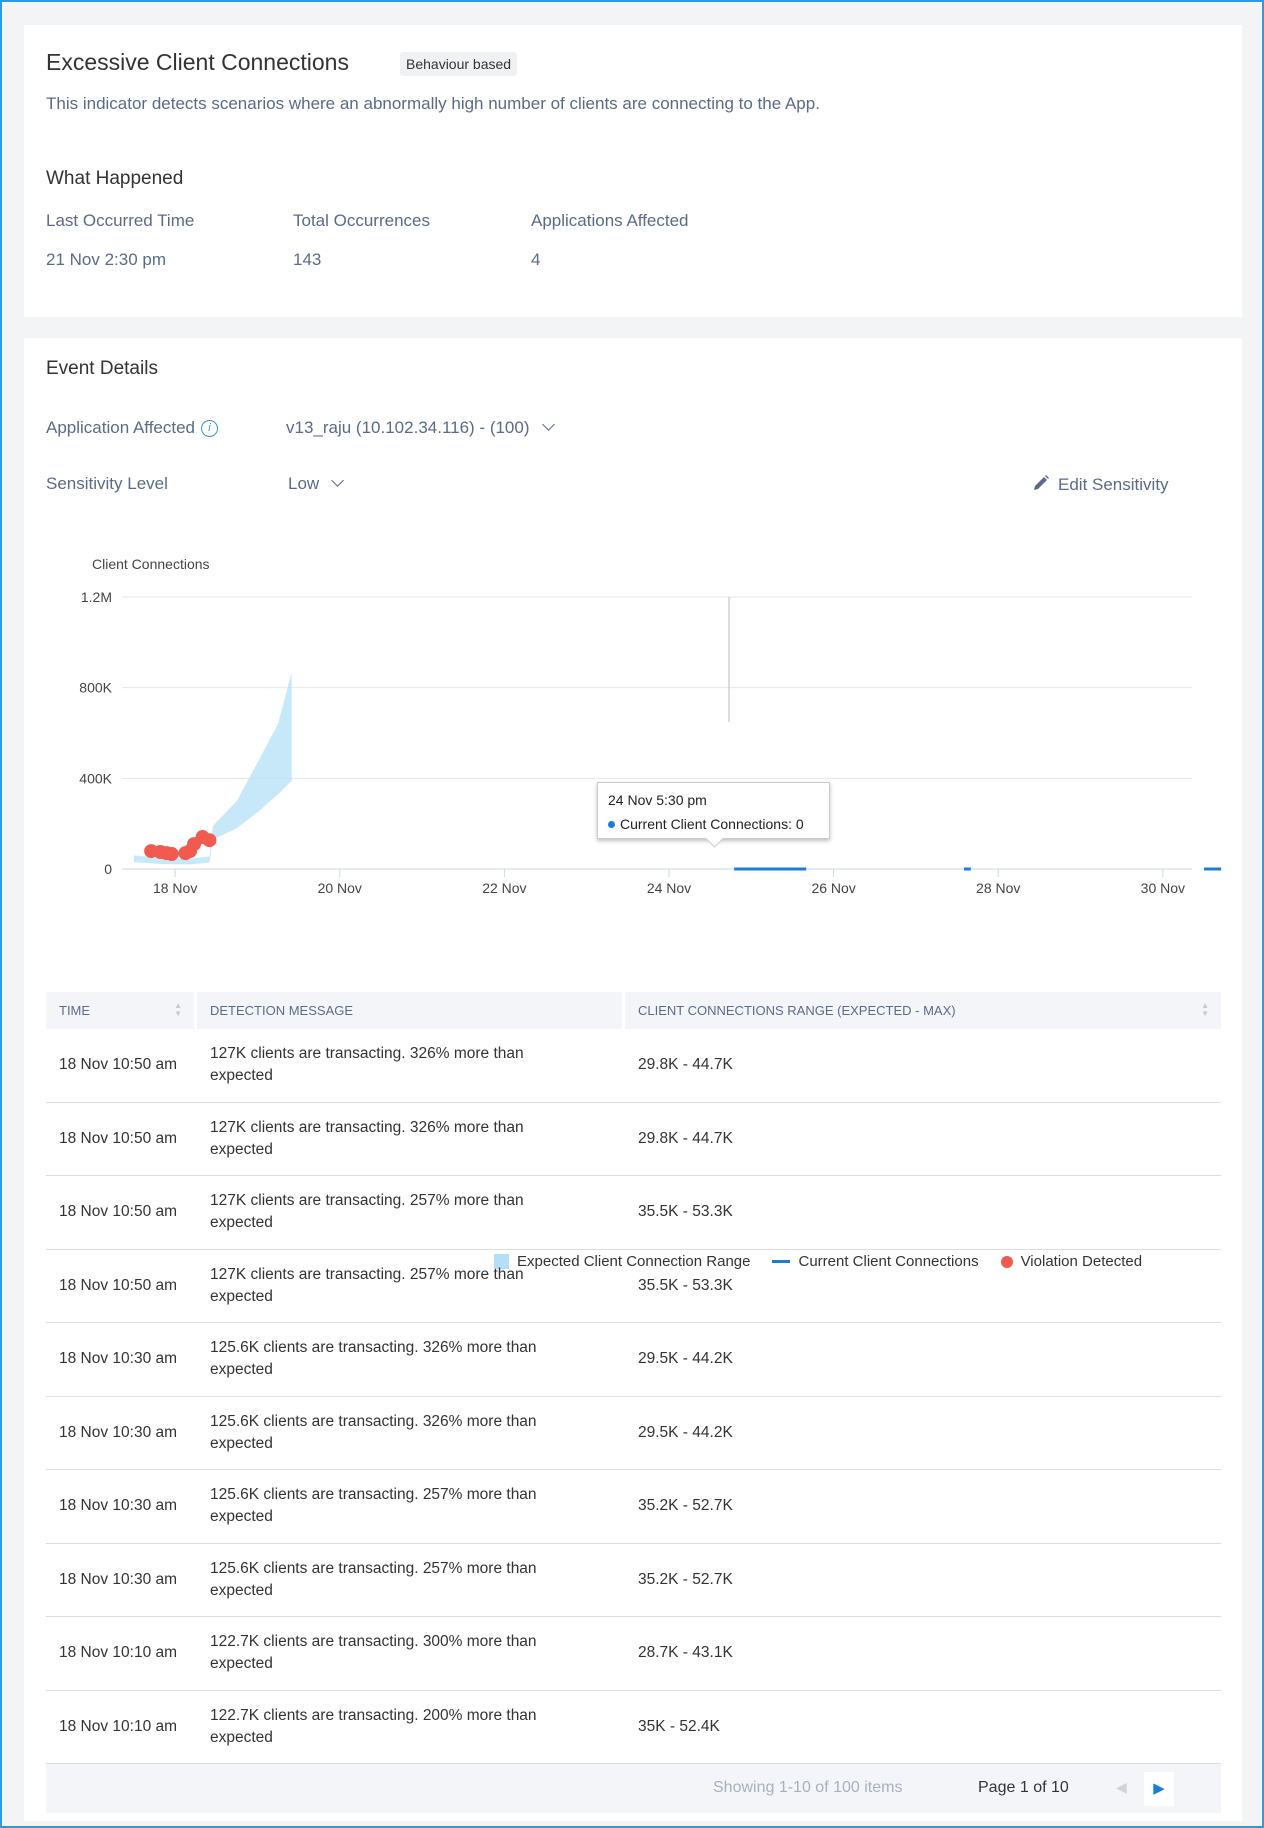  What do you see at coordinates (95, 778) in the screenshot?
I see `y-tick-label: 400K` at bounding box center [95, 778].